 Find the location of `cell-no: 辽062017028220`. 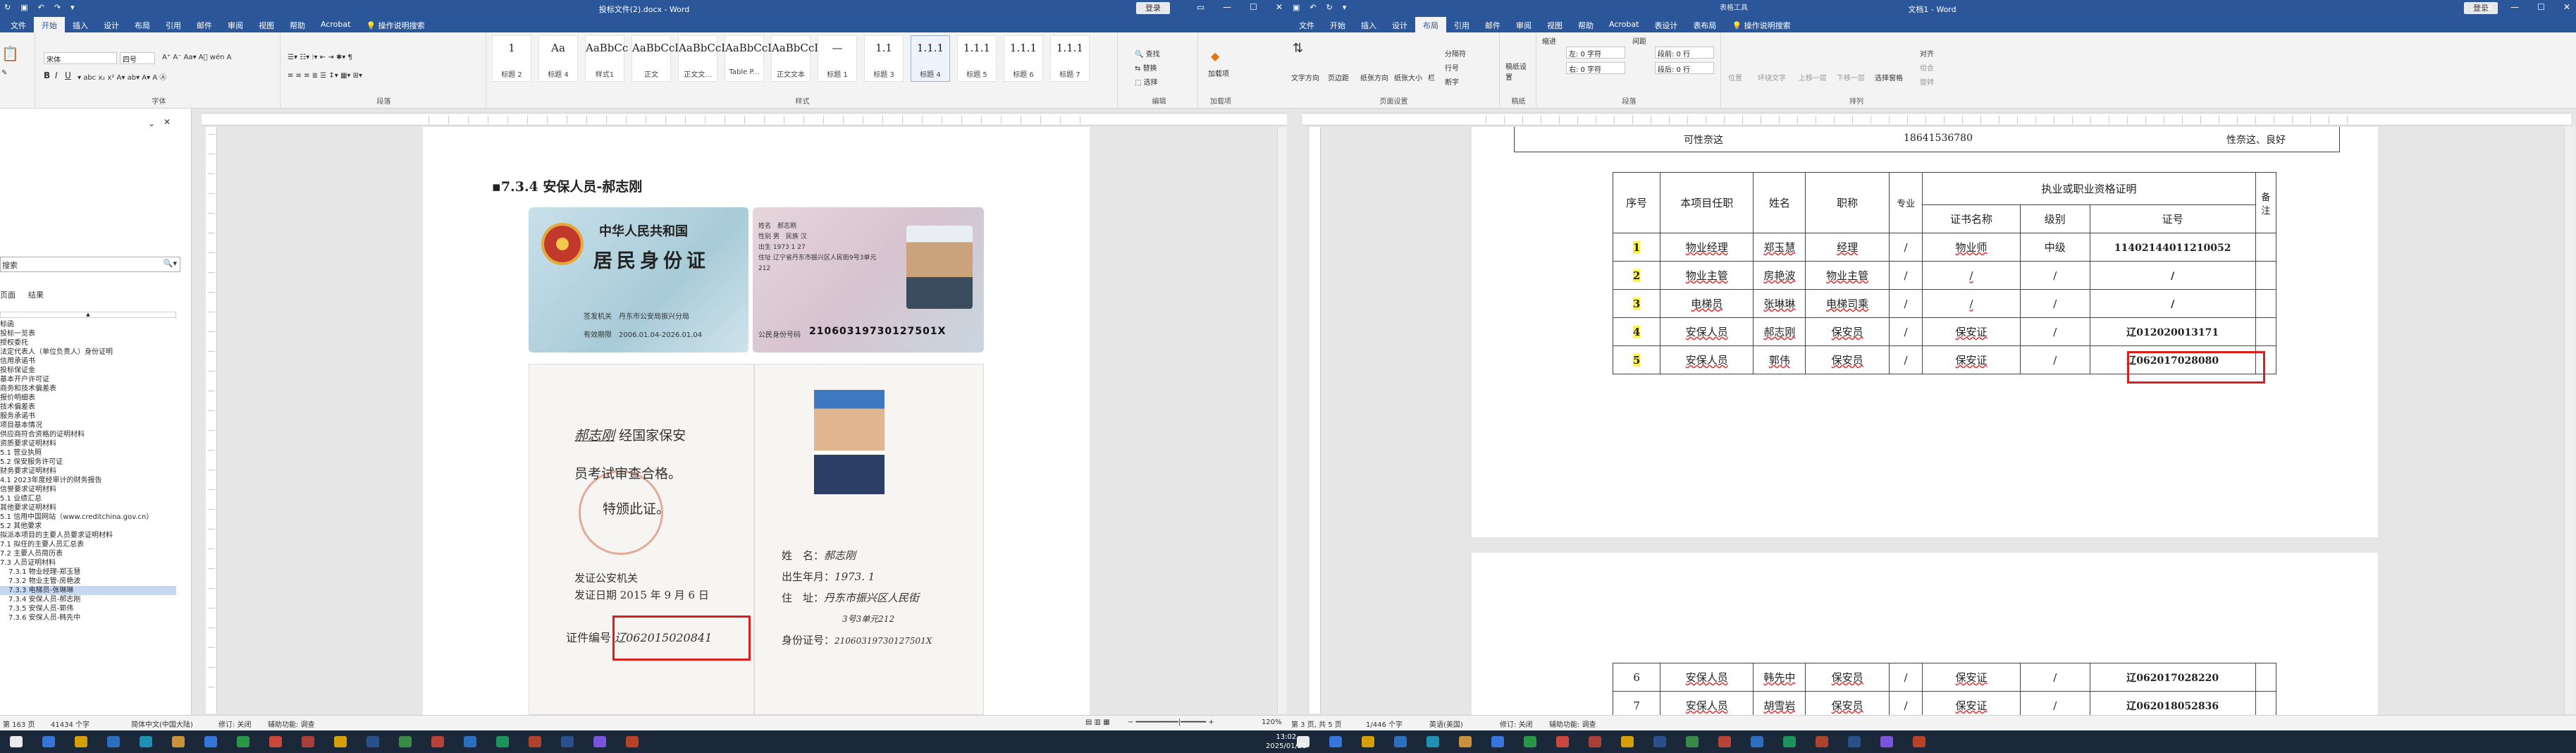

cell-no: 辽062017028220 is located at coordinates (2172, 677).